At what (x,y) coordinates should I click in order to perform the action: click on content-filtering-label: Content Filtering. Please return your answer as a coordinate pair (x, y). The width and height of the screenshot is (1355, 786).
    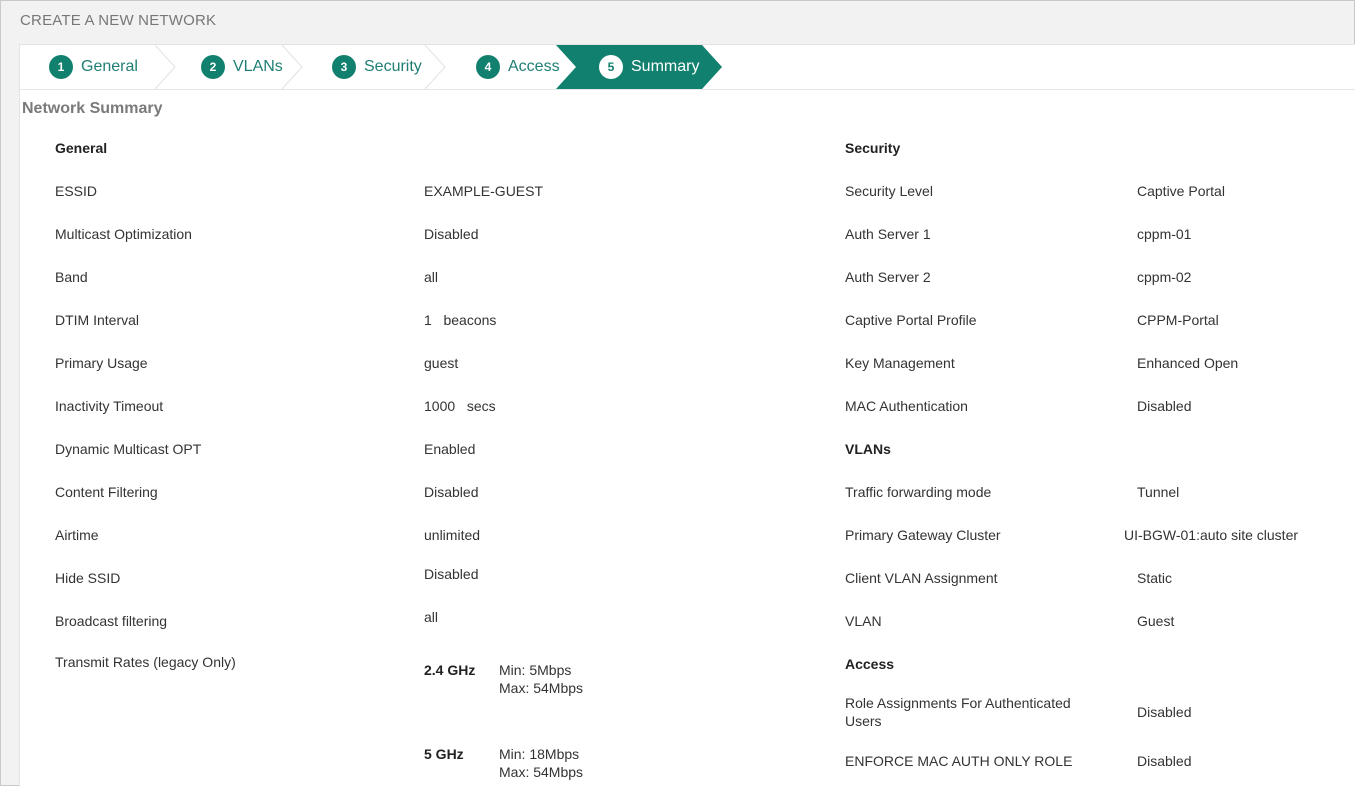
    Looking at the image, I should click on (106, 492).